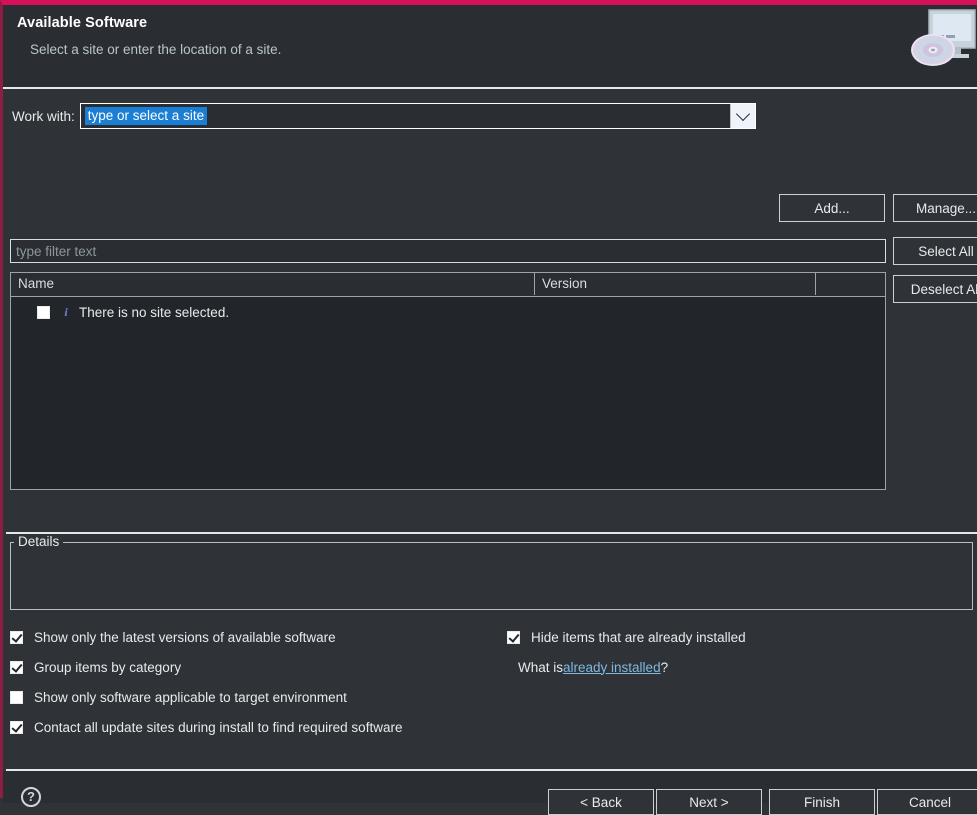  What do you see at coordinates (448, 251) in the screenshot?
I see `filter-input: type filter text` at bounding box center [448, 251].